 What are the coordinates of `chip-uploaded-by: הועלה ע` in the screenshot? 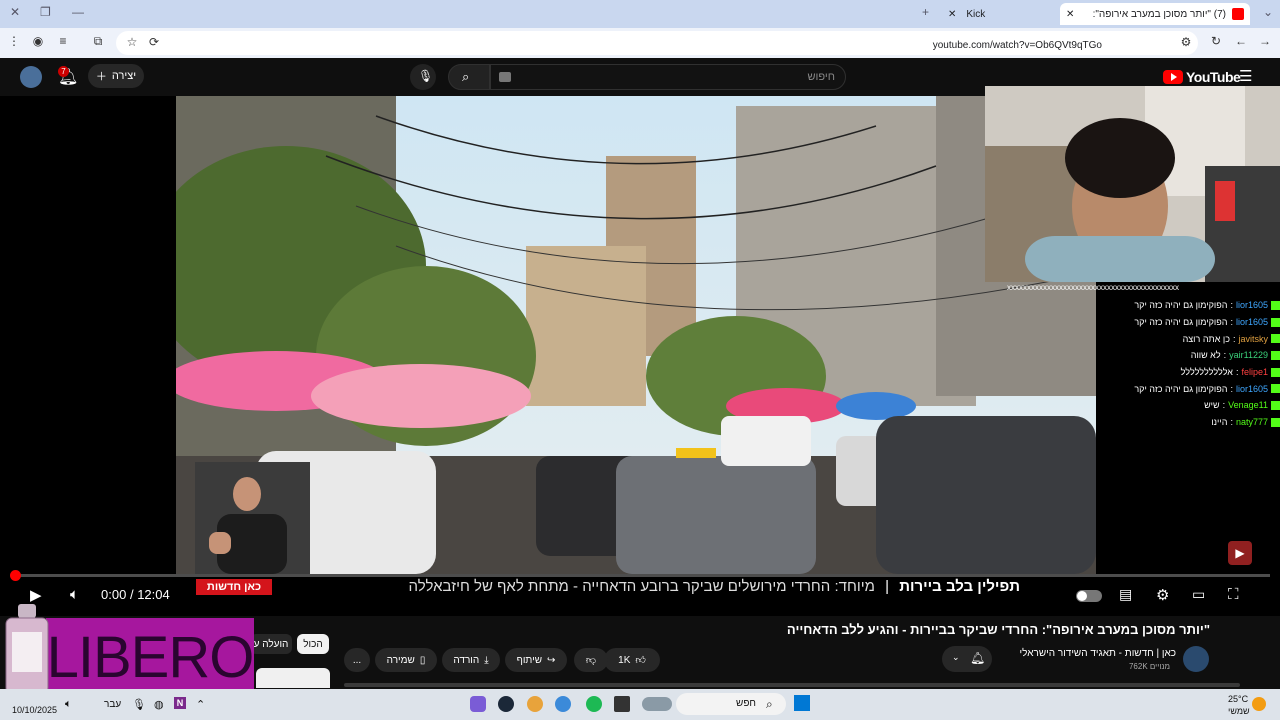 It's located at (271, 644).